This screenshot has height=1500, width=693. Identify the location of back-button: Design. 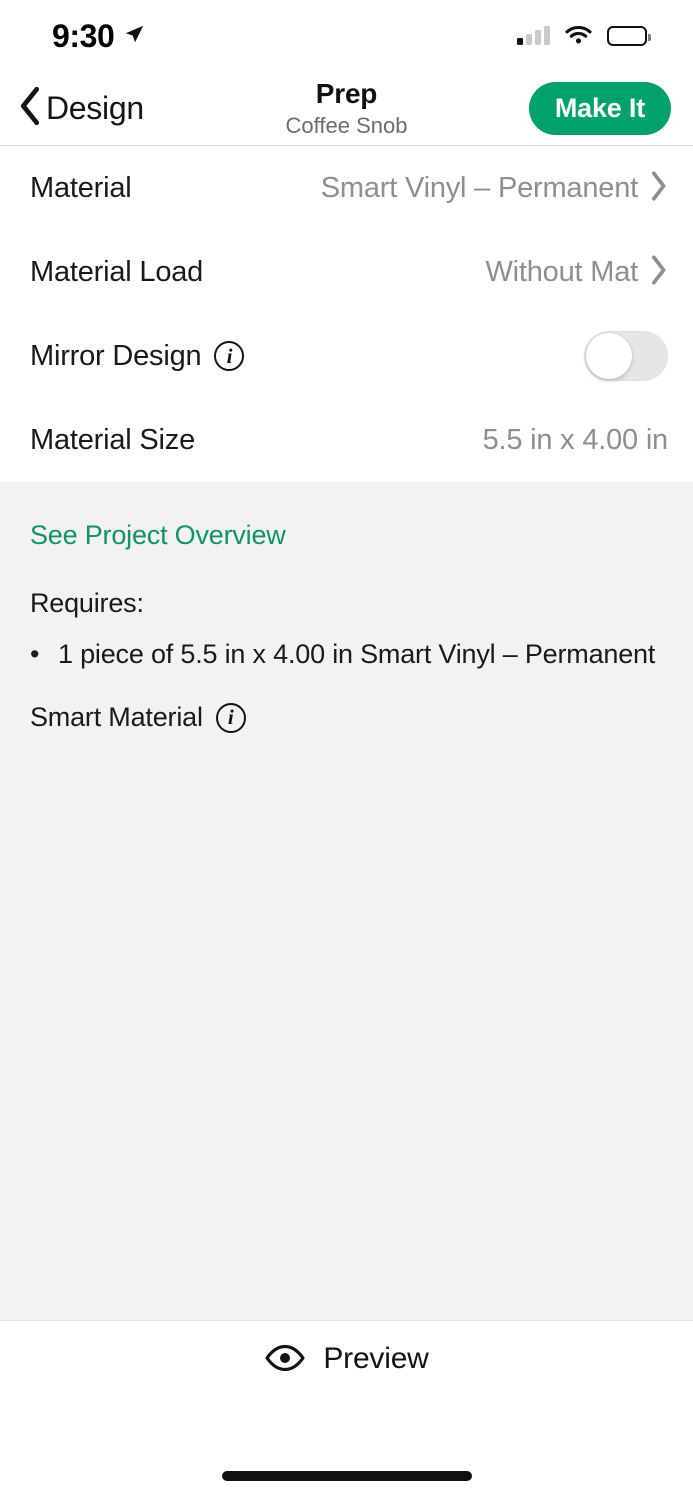
(81, 108).